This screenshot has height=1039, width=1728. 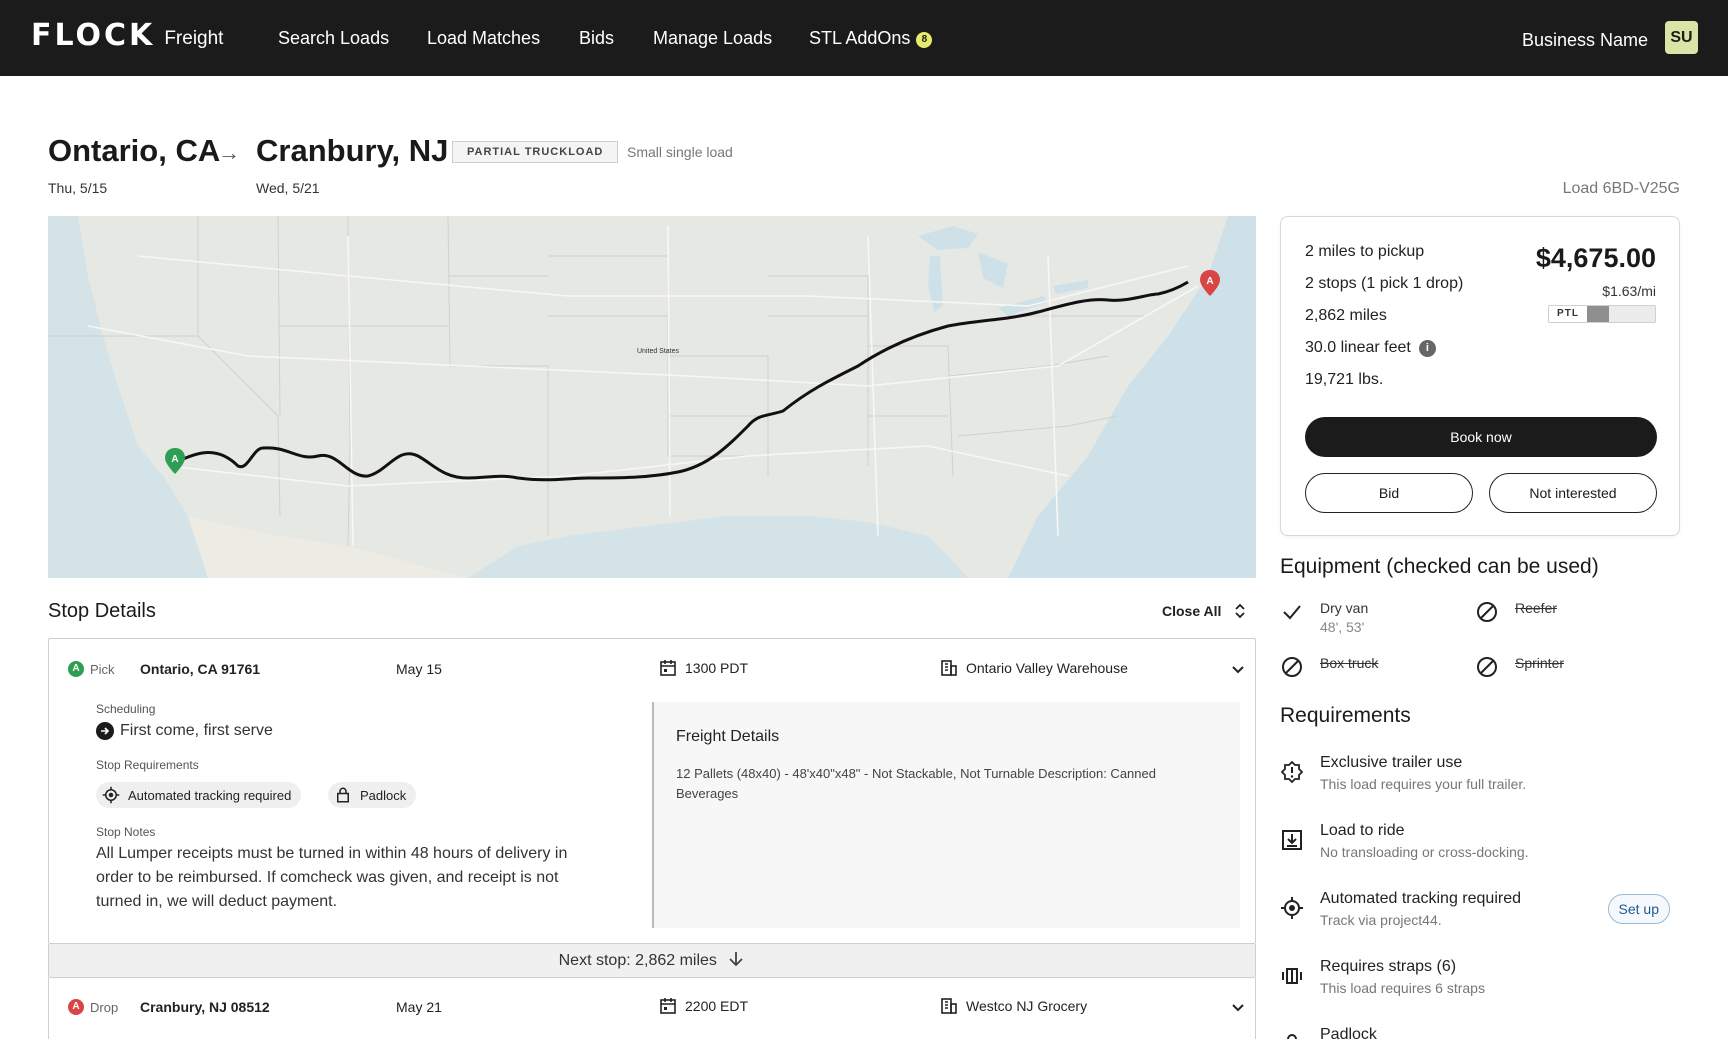 What do you see at coordinates (1027, 1006) in the screenshot?
I see `drop-facility-name: Westco NJ Grocery` at bounding box center [1027, 1006].